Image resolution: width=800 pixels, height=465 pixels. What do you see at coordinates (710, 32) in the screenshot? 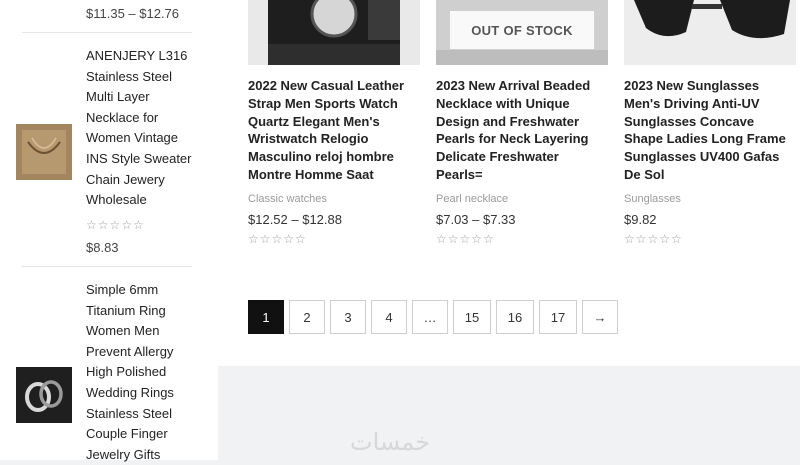
I see `sunglasses-image` at bounding box center [710, 32].